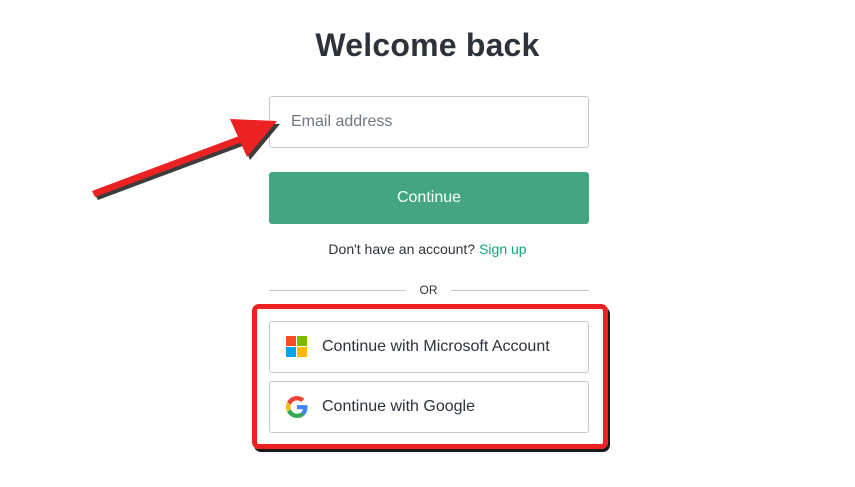 The height and width of the screenshot is (487, 855). Describe the element at coordinates (520, 290) in the screenshot. I see `divider-line-right` at that location.